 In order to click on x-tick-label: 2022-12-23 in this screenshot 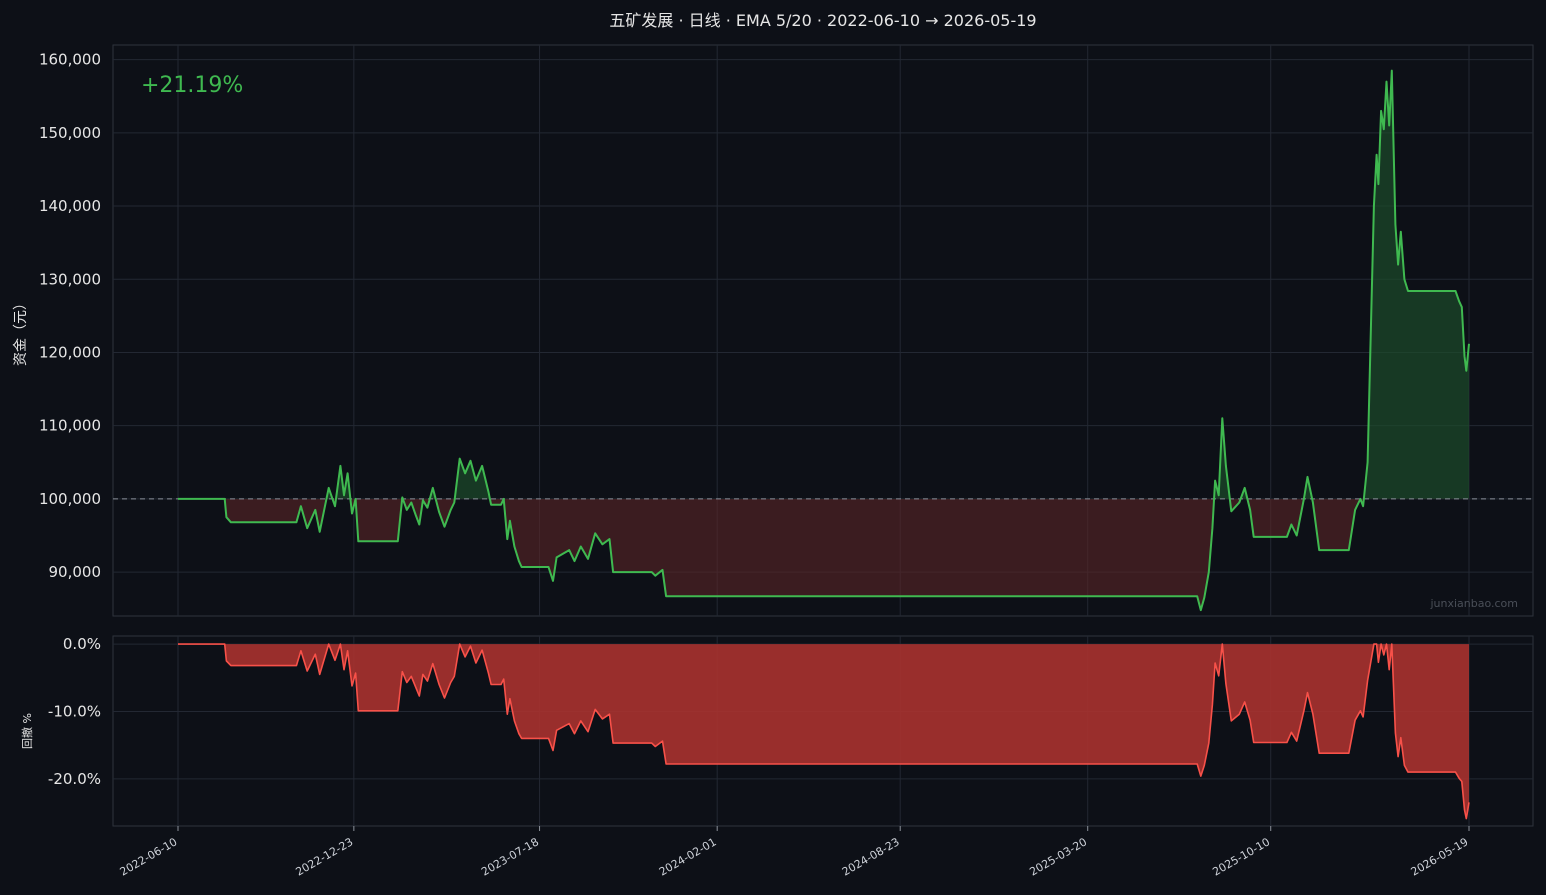, I will do `click(324, 856)`.